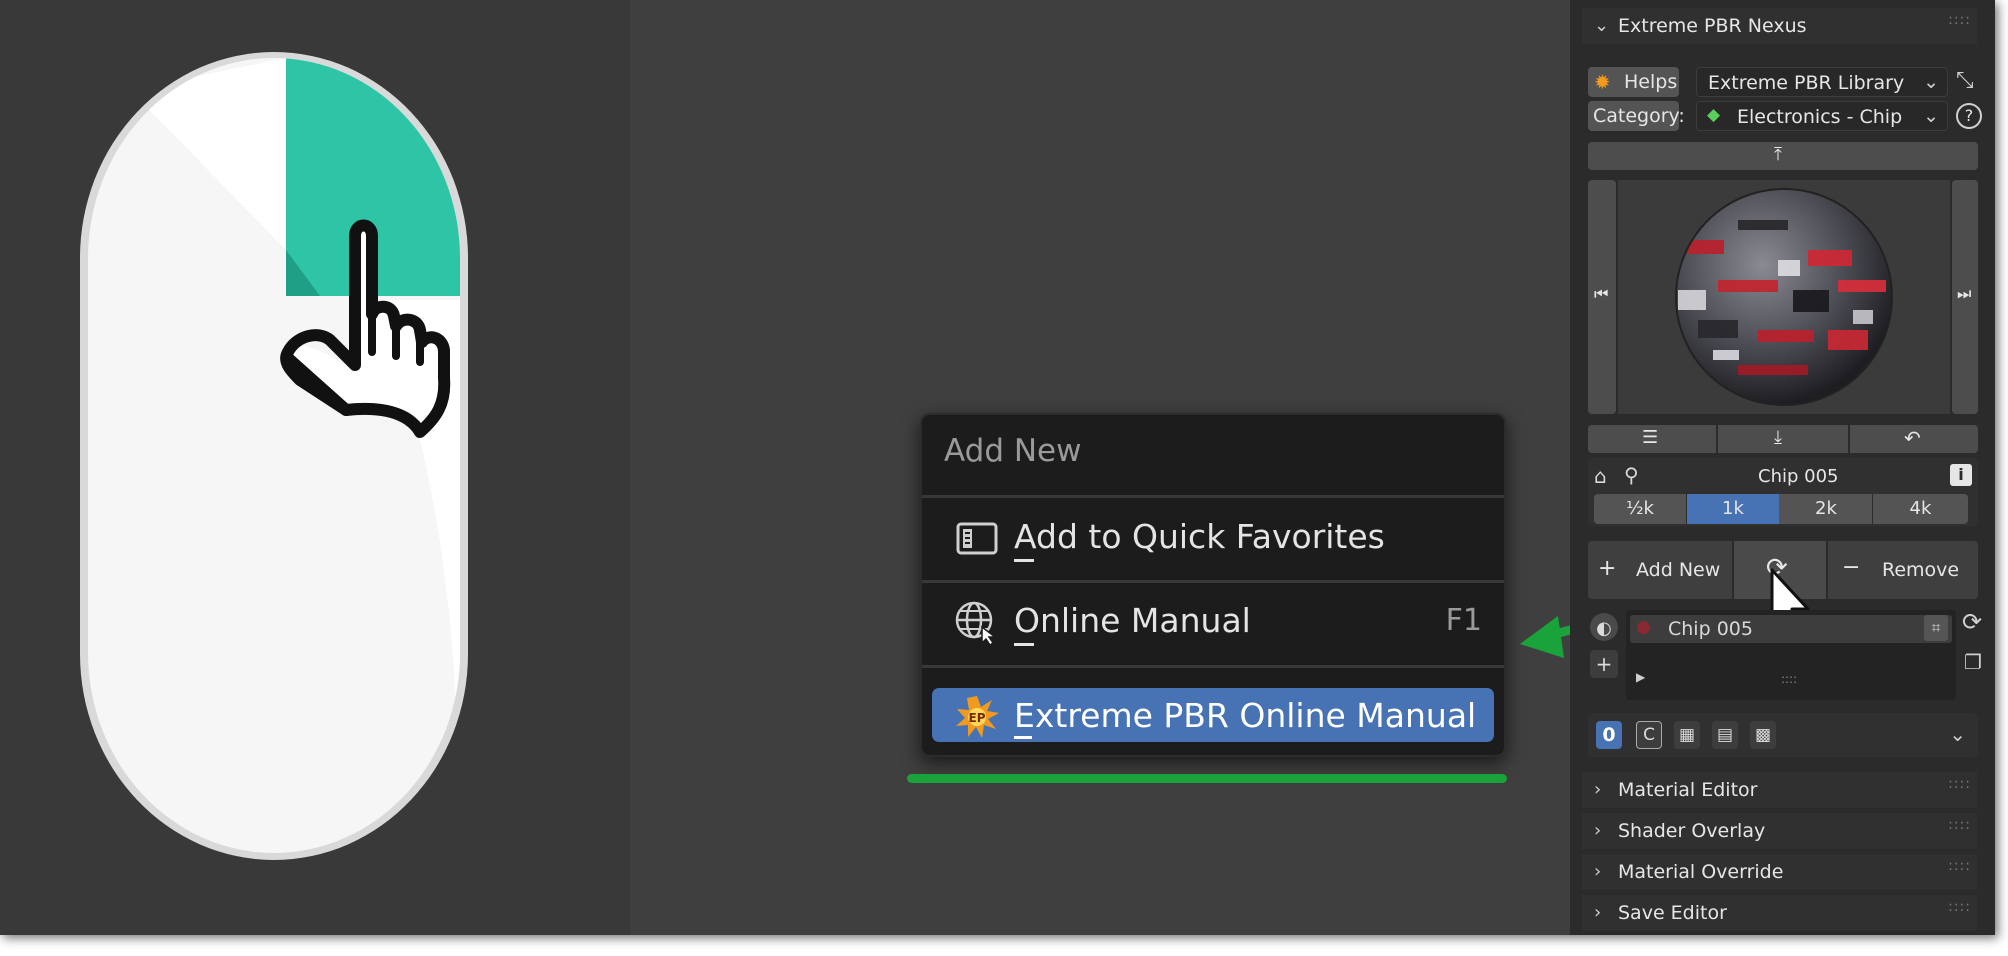 The height and width of the screenshot is (956, 2008). I want to click on resolution-option: 4k, so click(1920, 509).